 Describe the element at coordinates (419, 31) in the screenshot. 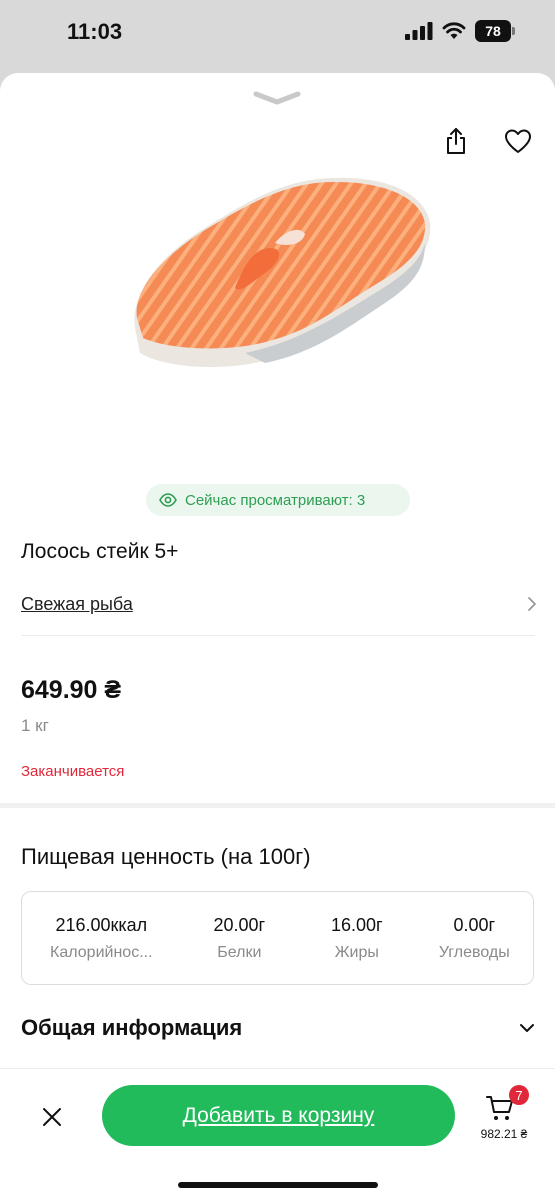

I see `signal-icon` at that location.